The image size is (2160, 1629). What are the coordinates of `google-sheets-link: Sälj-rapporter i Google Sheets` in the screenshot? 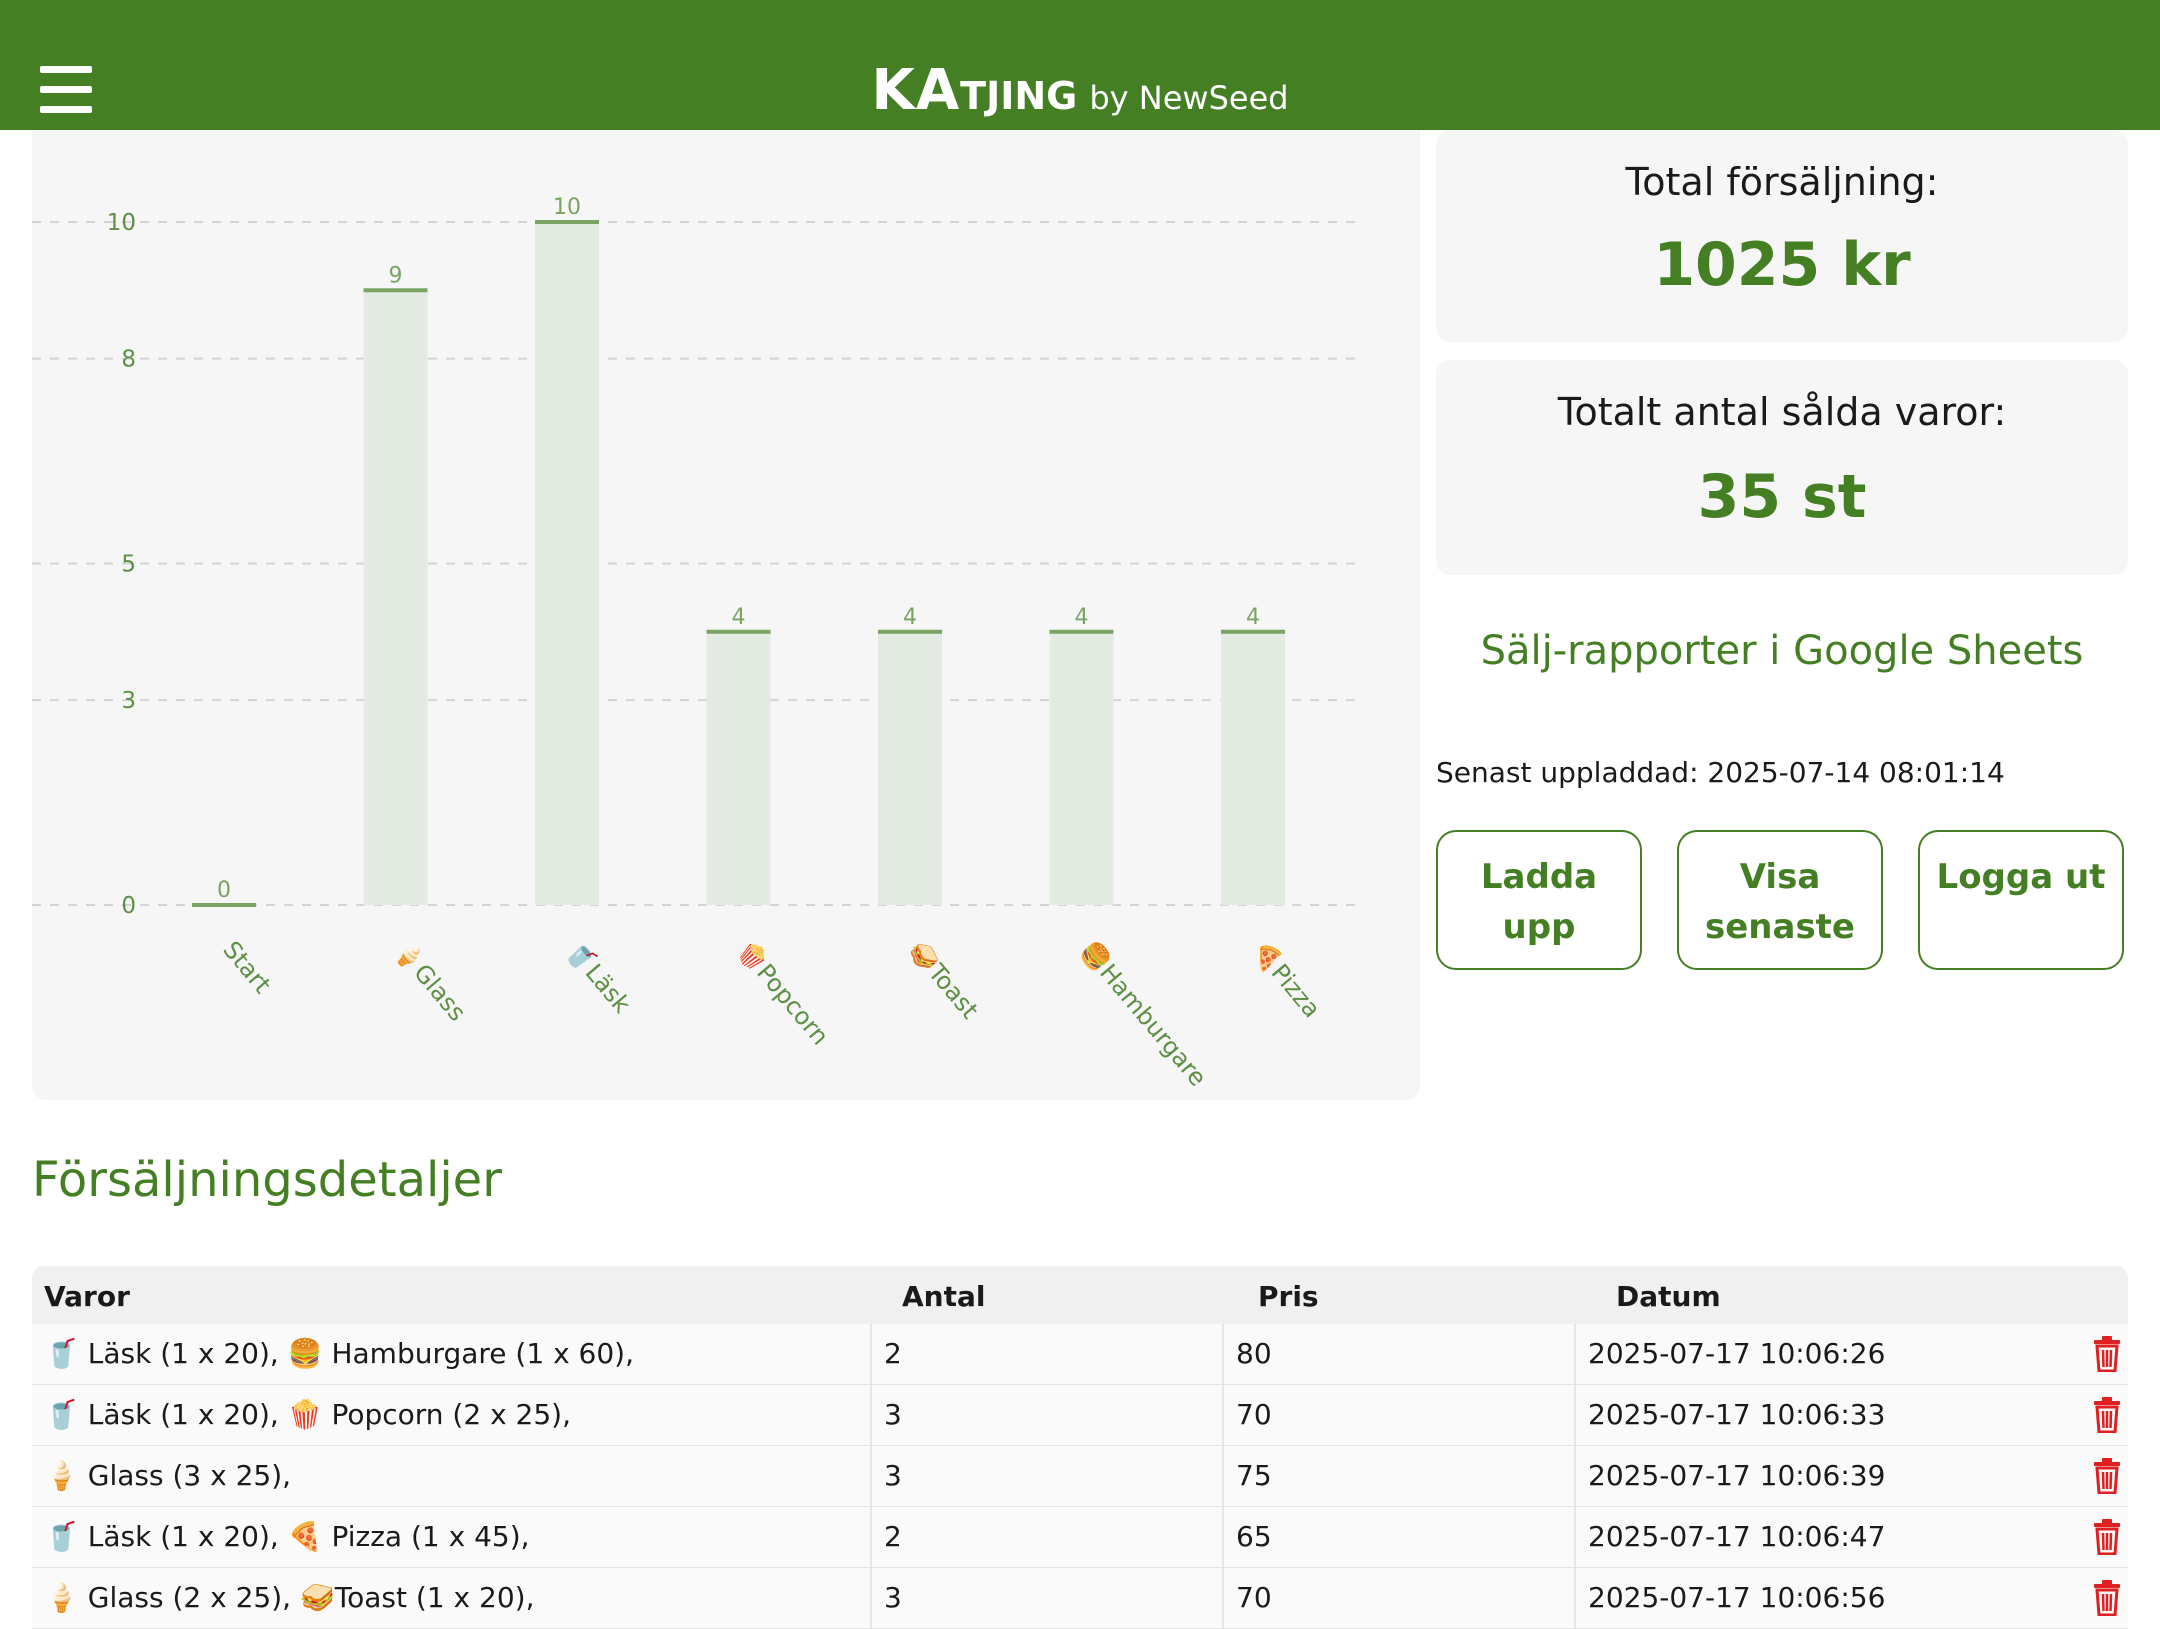 It's located at (1782, 651).